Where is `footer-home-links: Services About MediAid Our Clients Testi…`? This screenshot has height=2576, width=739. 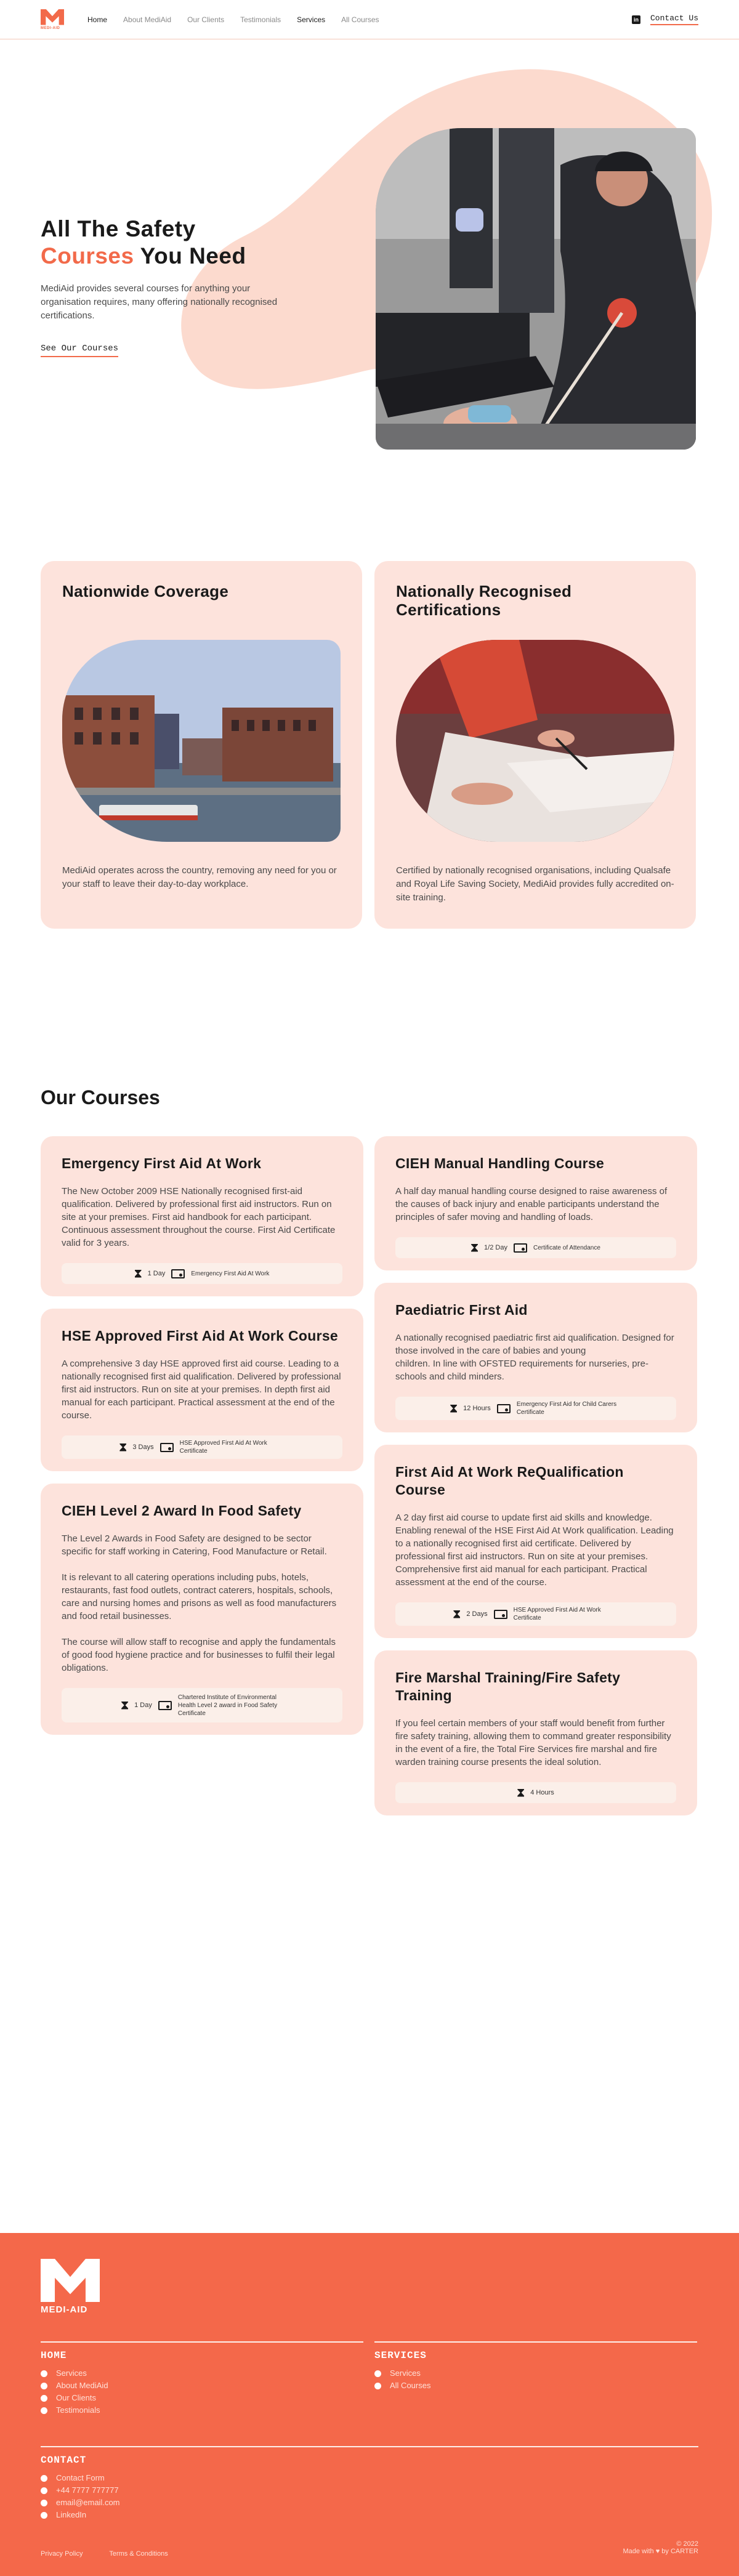
footer-home-links: Services About MediAid Our Clients Testi… is located at coordinates (202, 2392).